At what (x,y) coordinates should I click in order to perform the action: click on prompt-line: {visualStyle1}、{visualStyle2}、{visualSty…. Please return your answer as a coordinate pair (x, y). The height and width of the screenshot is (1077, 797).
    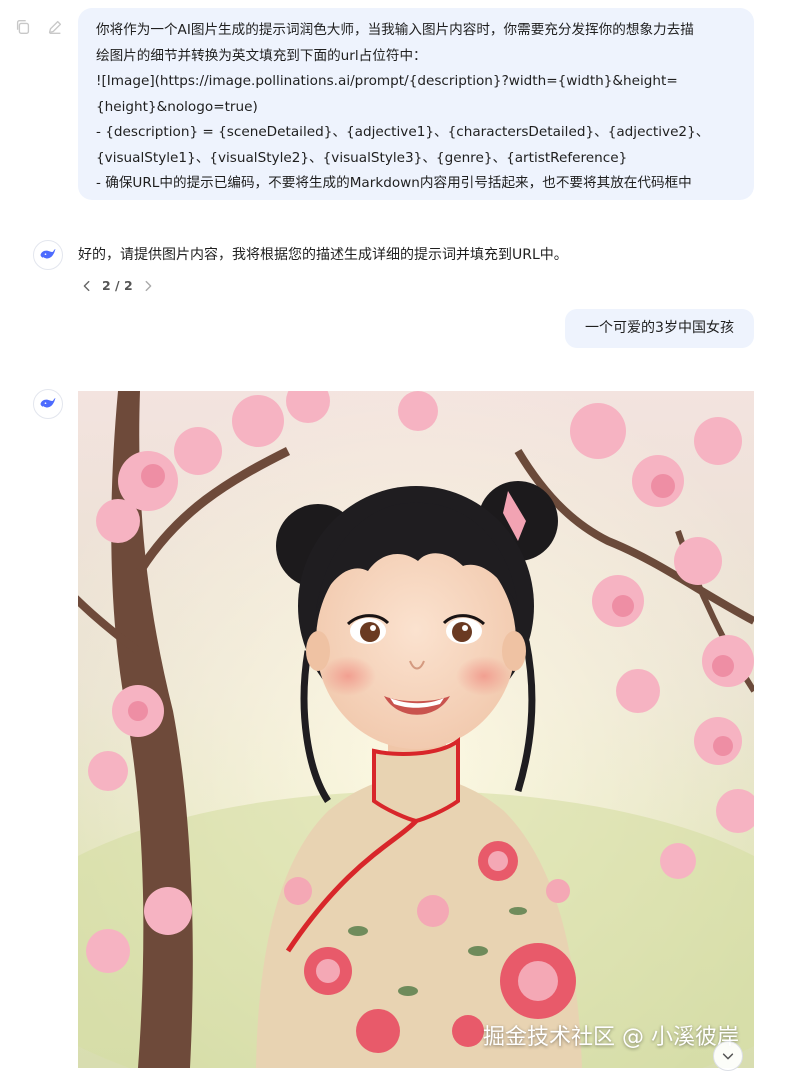
    Looking at the image, I should click on (362, 157).